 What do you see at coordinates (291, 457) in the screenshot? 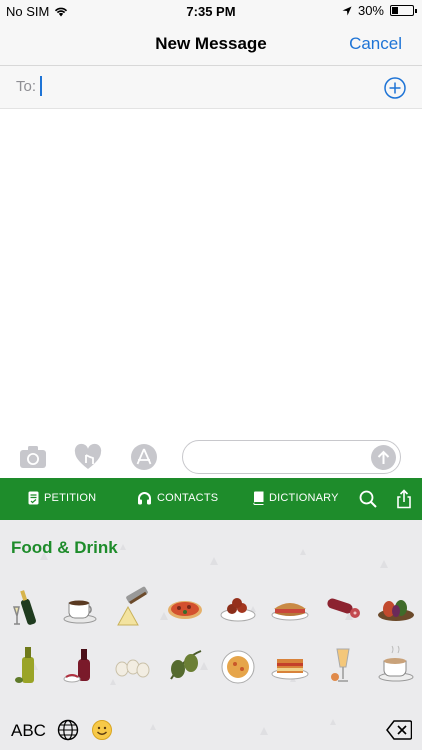
I see `message-text-field` at bounding box center [291, 457].